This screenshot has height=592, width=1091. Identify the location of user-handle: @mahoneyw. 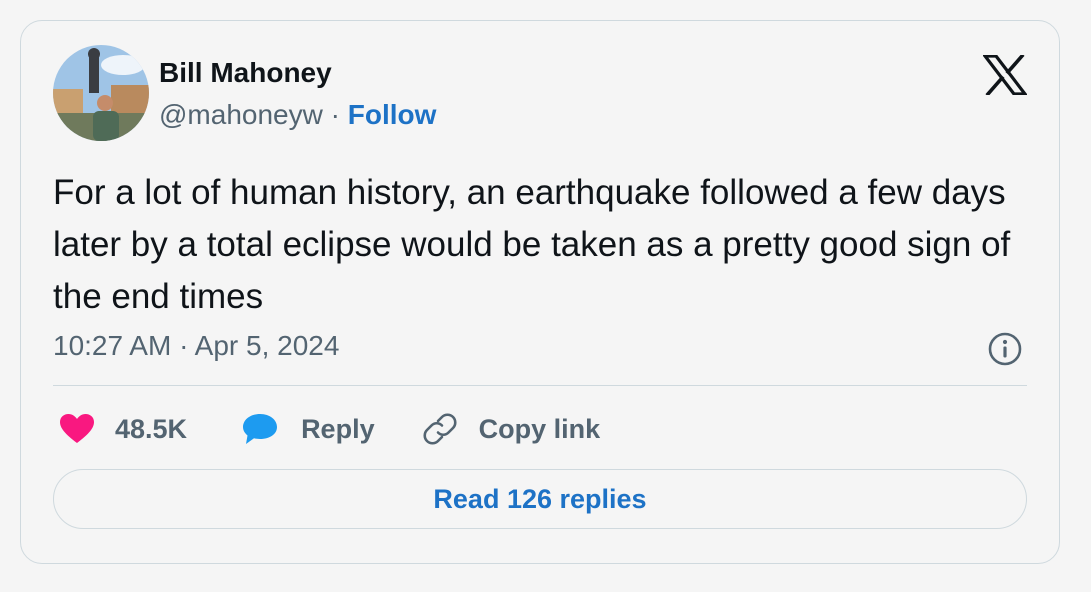
(241, 114).